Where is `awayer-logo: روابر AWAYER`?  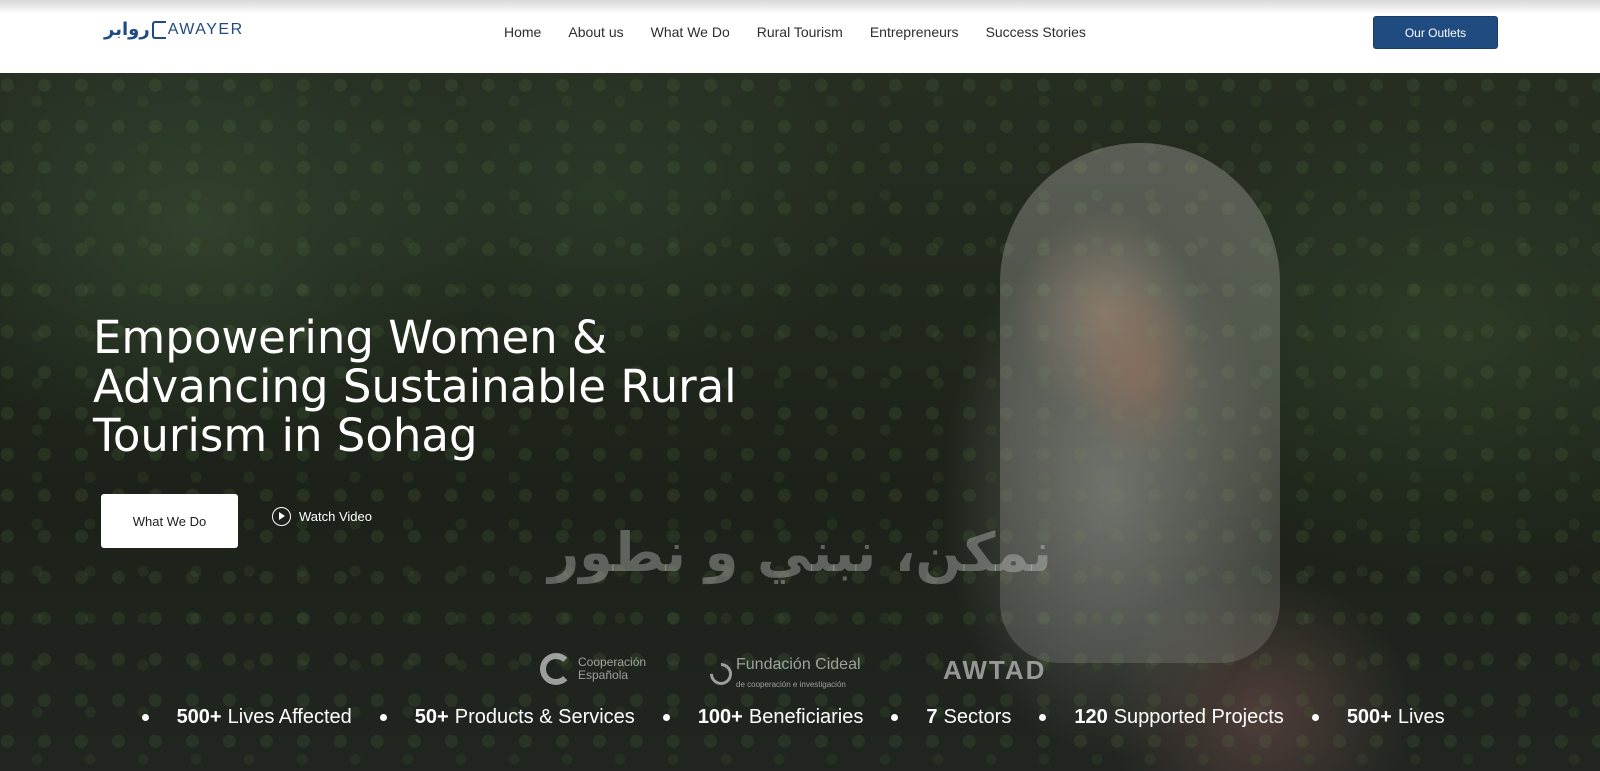
awayer-logo: روابر AWAYER is located at coordinates (174, 29).